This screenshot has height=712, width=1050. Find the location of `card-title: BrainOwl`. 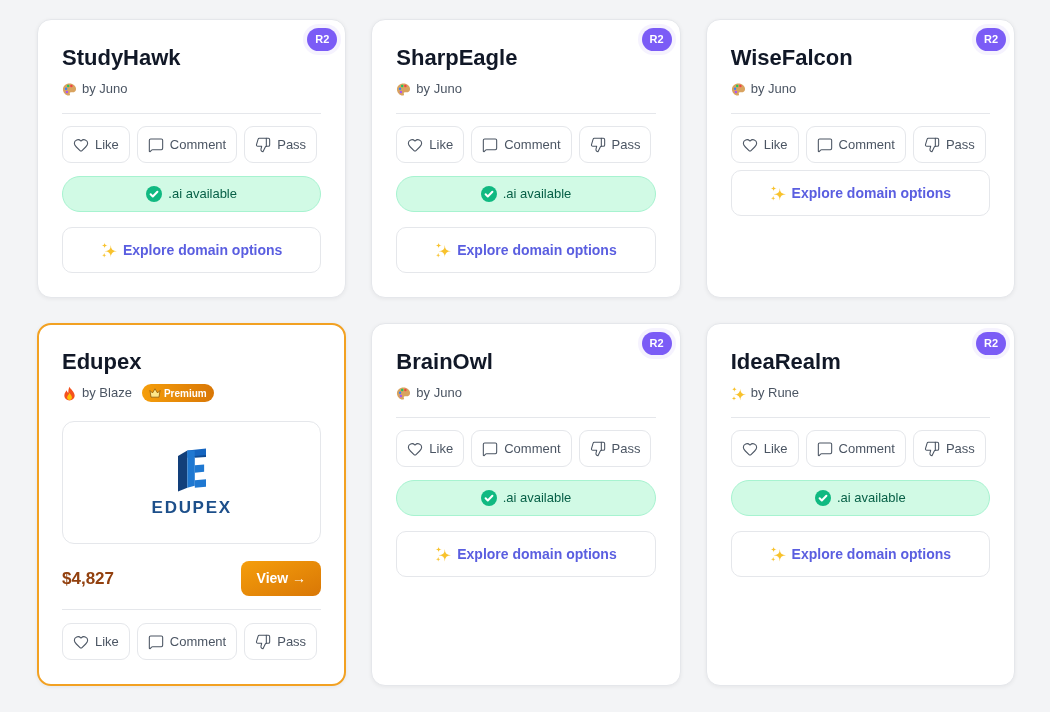

card-title: BrainOwl is located at coordinates (444, 362).